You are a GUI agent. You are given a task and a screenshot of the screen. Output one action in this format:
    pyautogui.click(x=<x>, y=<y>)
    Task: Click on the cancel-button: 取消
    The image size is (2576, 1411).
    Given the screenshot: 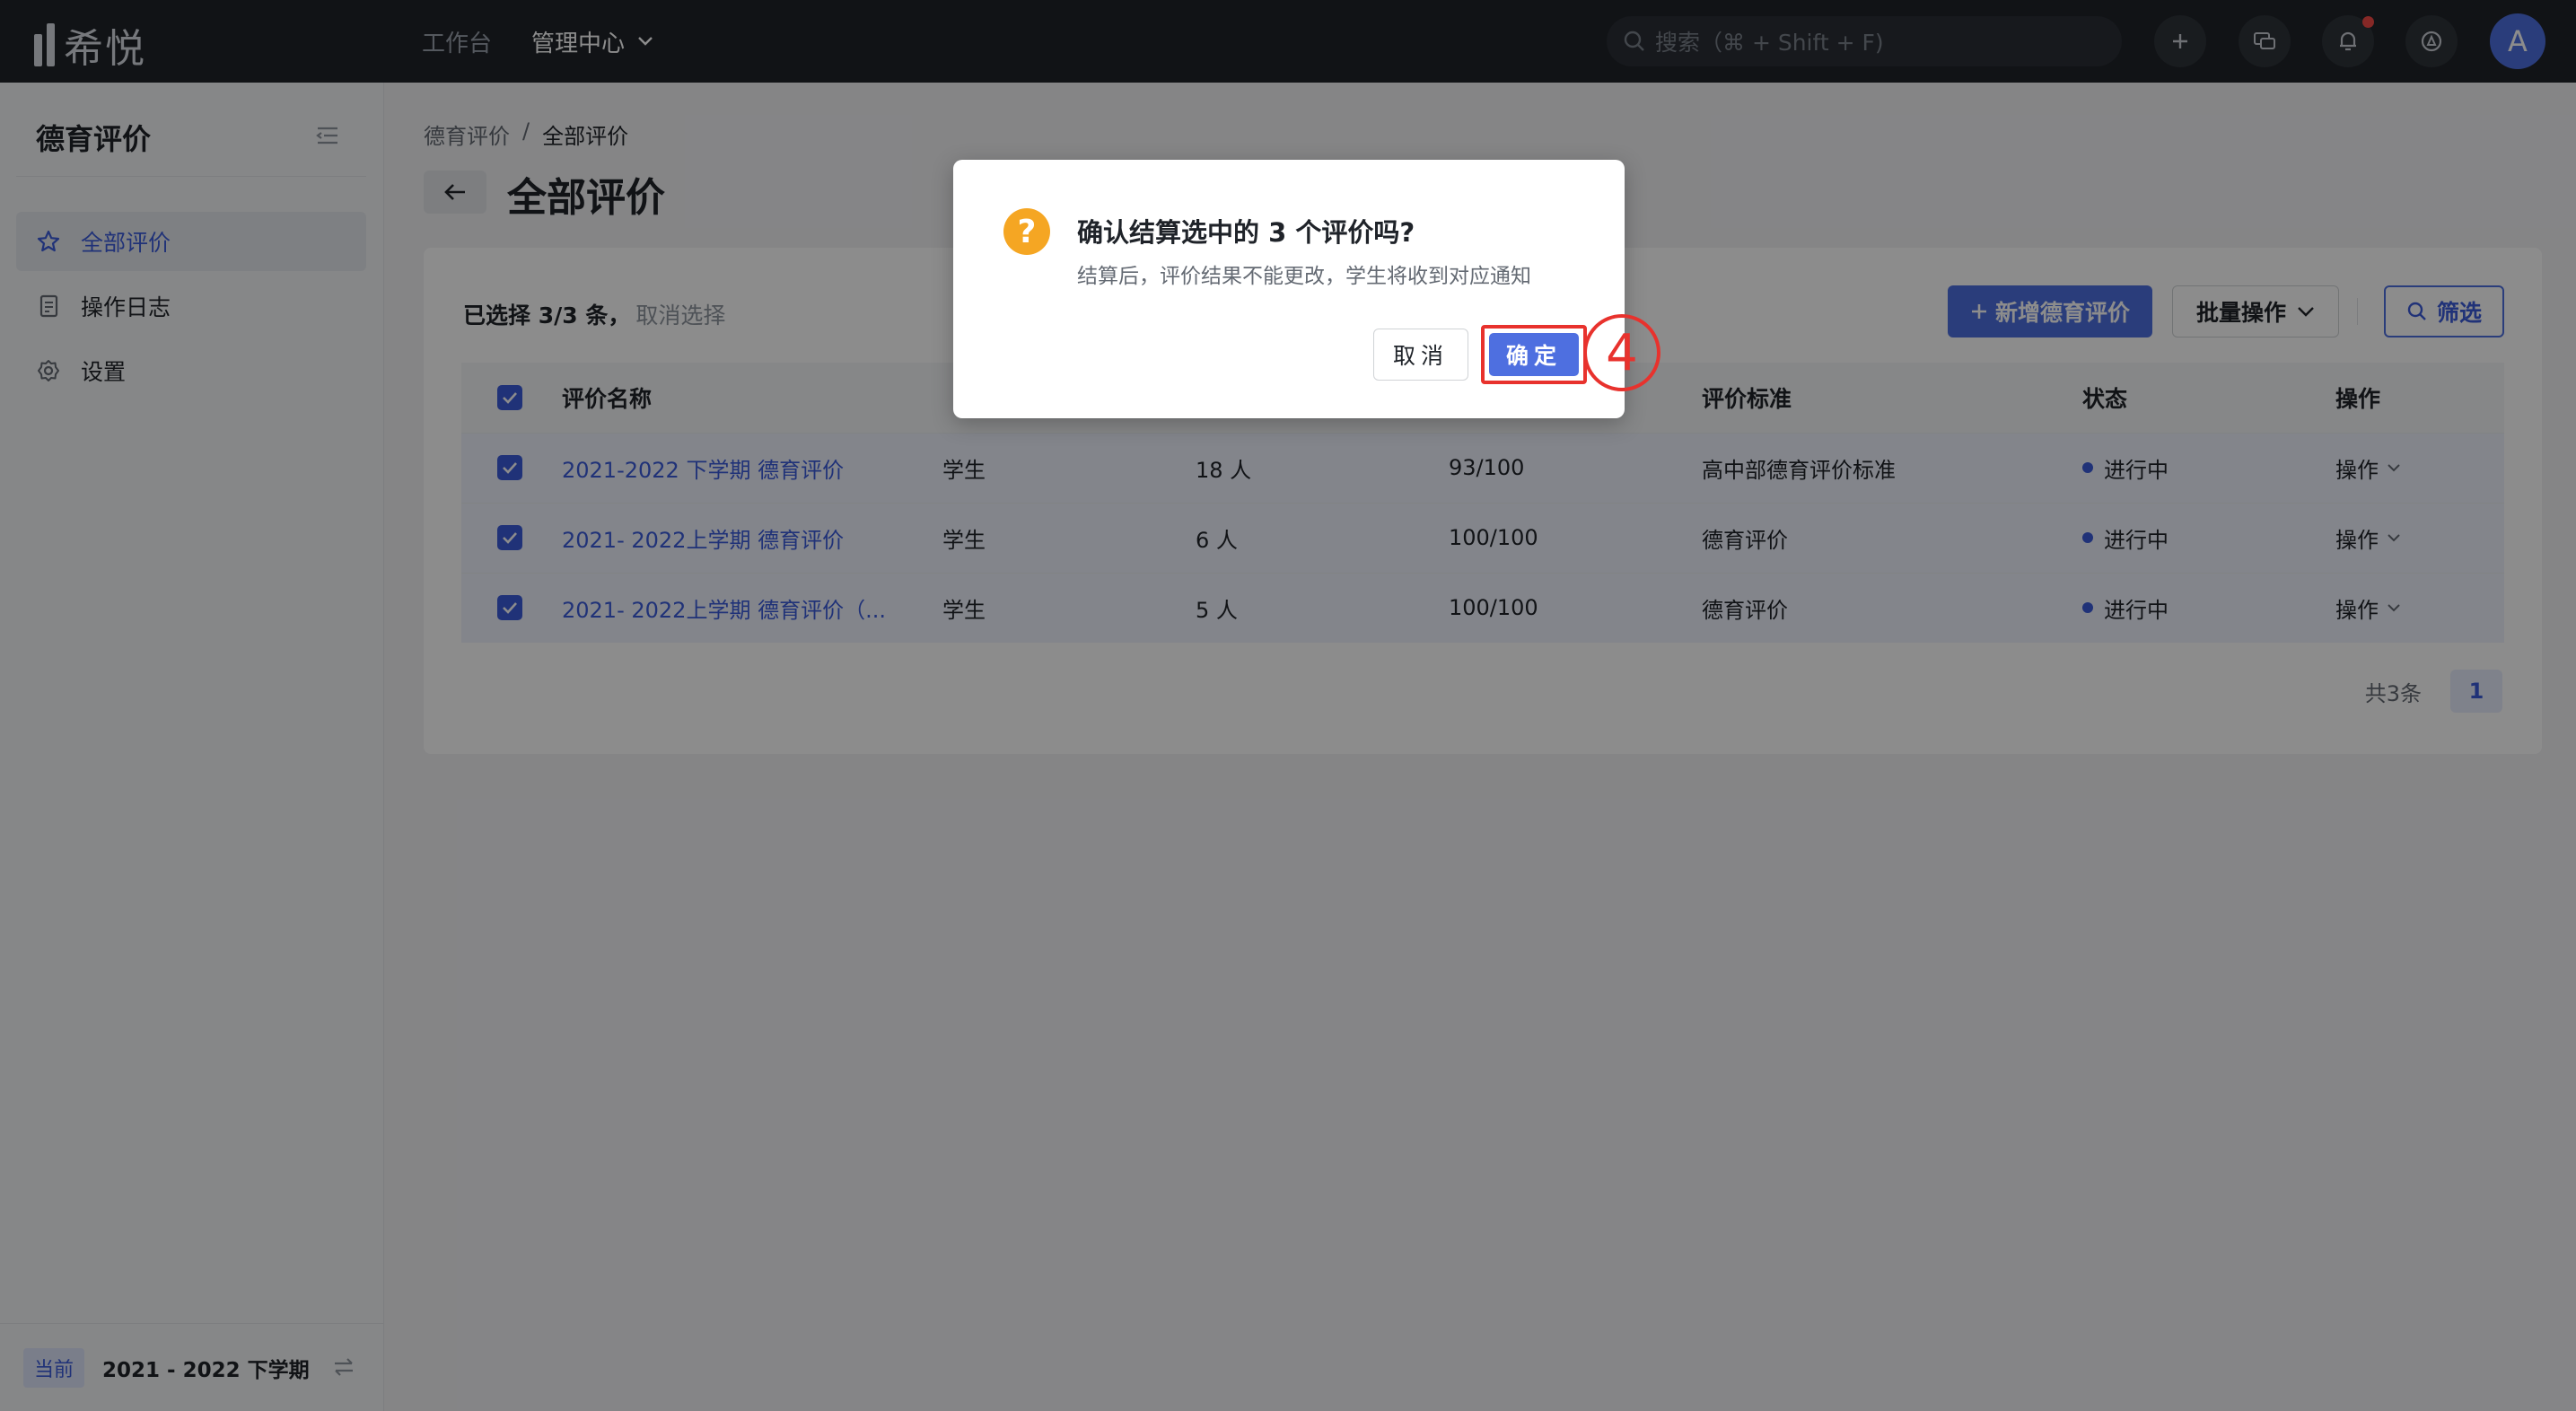 What is the action you would take?
    pyautogui.click(x=1420, y=355)
    